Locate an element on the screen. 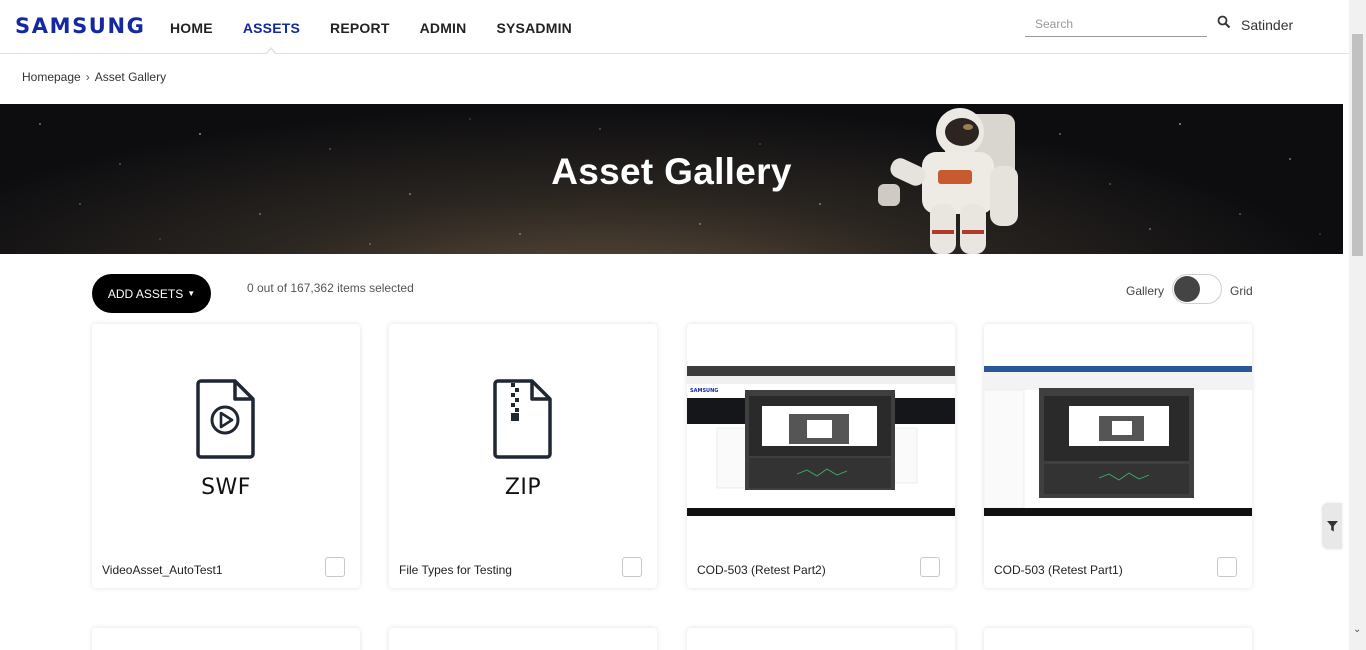 Image resolution: width=1366 pixels, height=650 pixels. samsung-logo: SAMSUNG is located at coordinates (80, 26).